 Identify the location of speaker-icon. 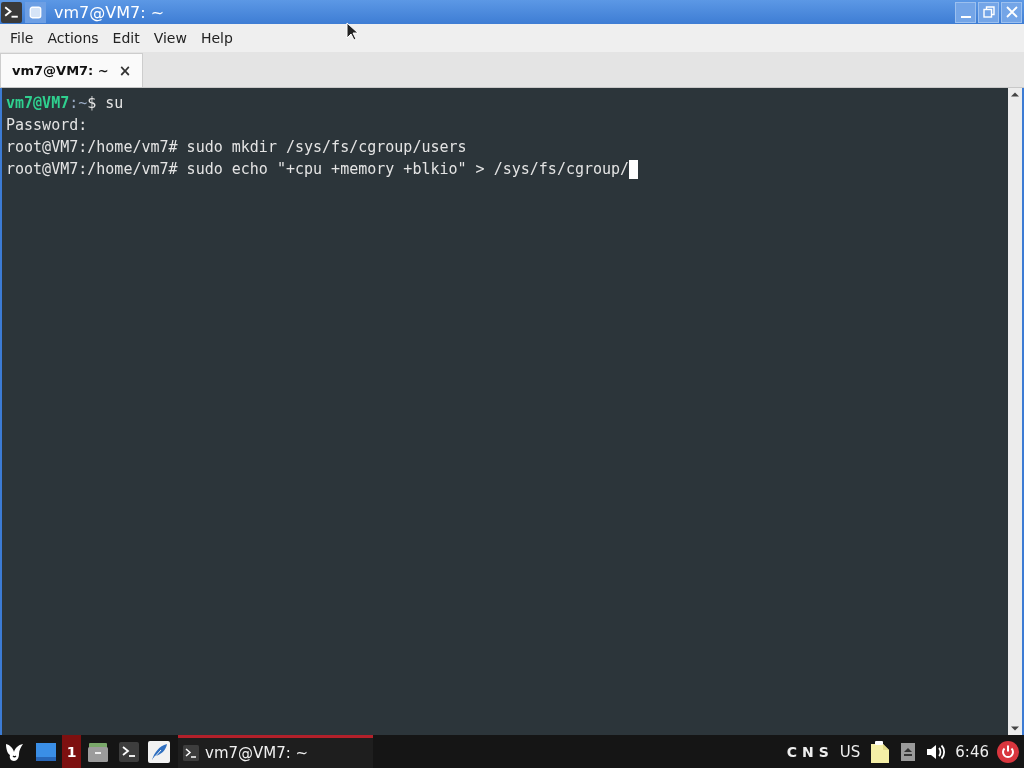
(936, 751).